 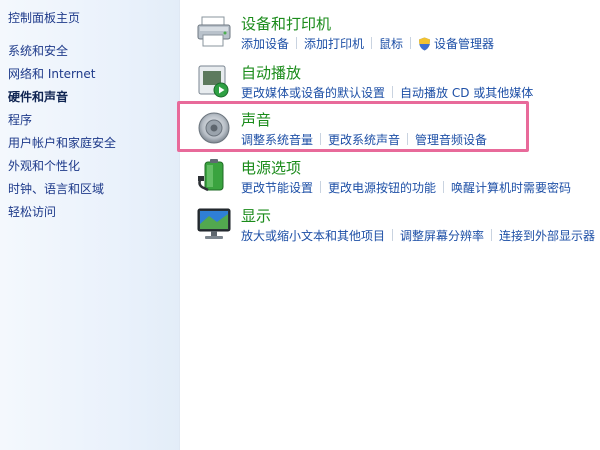 What do you see at coordinates (367, 44) in the screenshot?
I see `devices-printers-links: 添加设备 添加打印机 鼠标 设备管理器` at bounding box center [367, 44].